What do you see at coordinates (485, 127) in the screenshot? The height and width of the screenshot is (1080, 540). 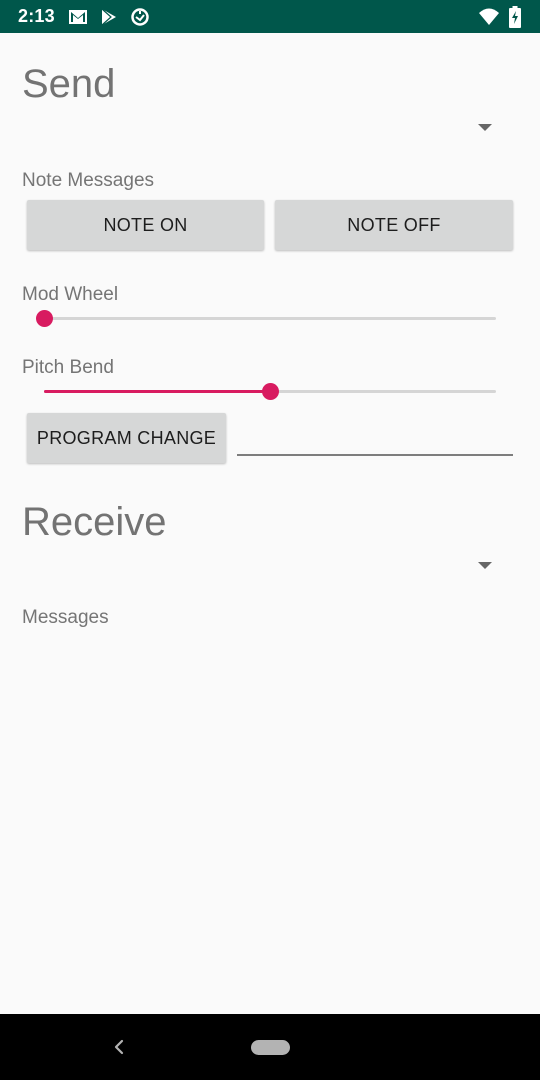 I see `send-device-spinner` at bounding box center [485, 127].